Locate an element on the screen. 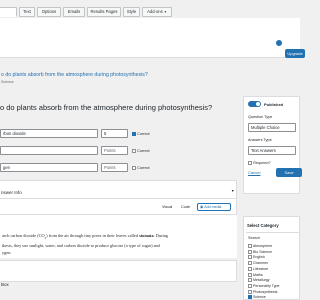 The image size is (320, 300). published-label: Published is located at coordinates (274, 104).